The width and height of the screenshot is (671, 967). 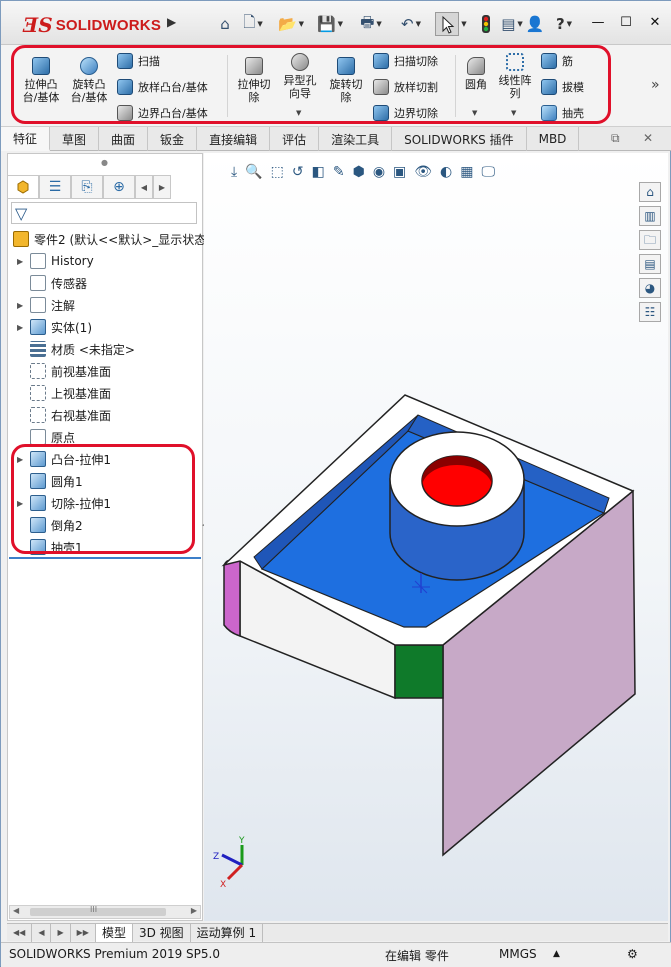 What do you see at coordinates (411, 24) in the screenshot?
I see `undo-icon: ↶ ▼` at bounding box center [411, 24].